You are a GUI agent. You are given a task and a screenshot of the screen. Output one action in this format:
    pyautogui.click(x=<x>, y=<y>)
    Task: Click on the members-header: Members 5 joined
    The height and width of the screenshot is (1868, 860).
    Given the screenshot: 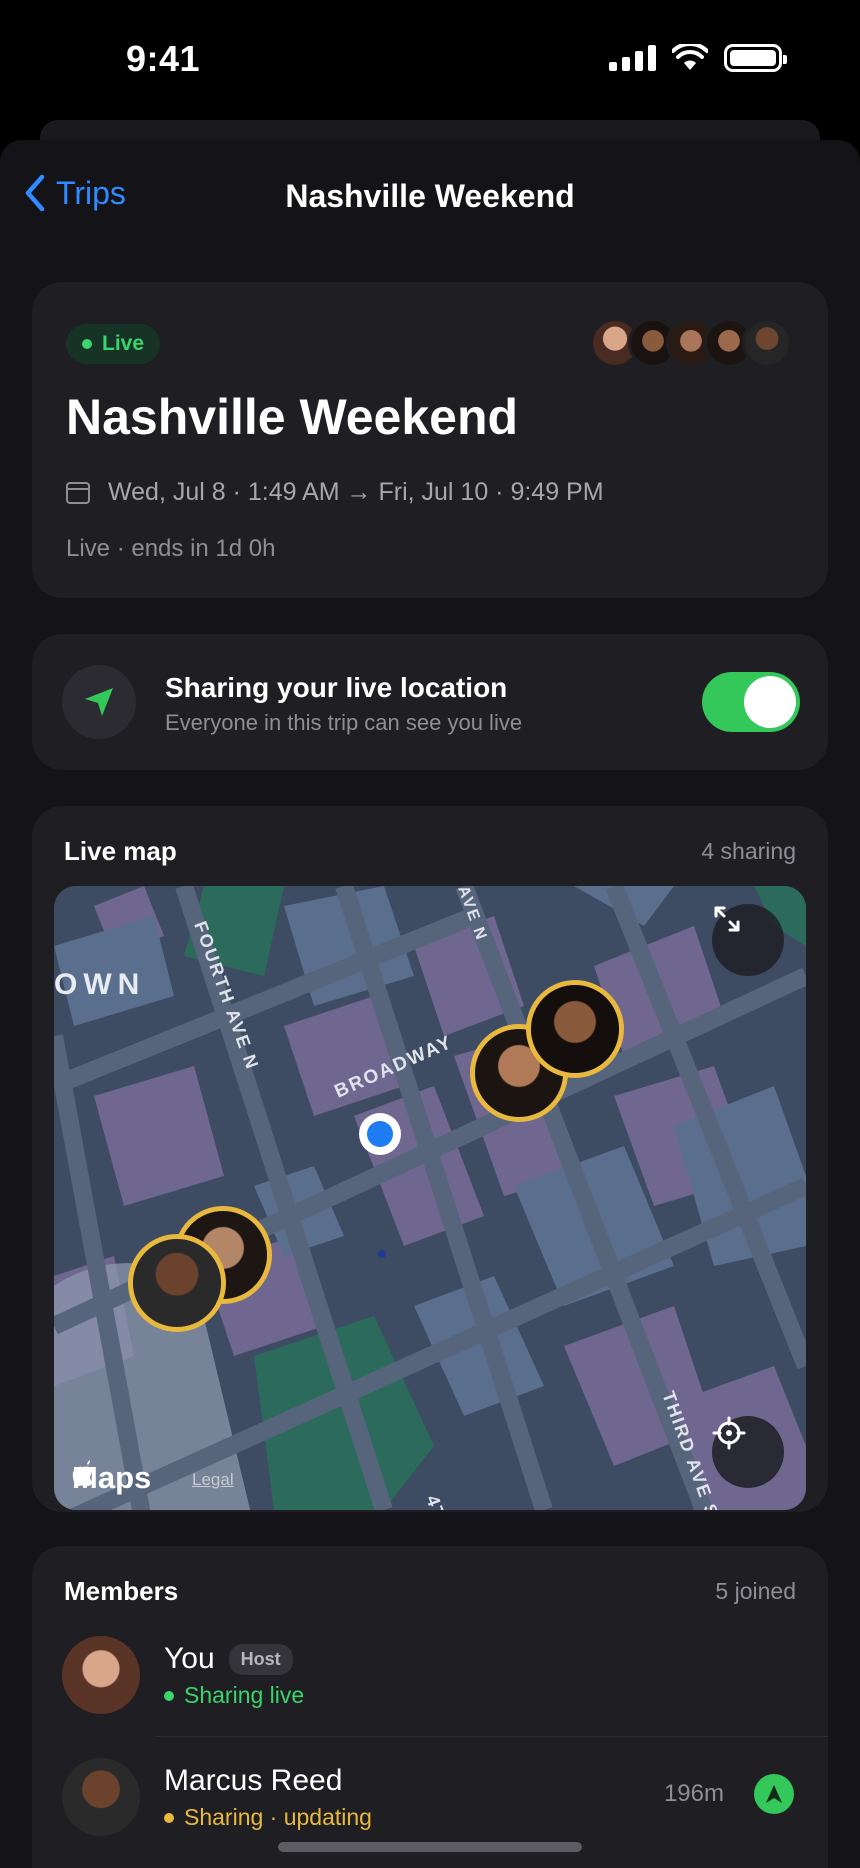 What is the action you would take?
    pyautogui.click(x=430, y=1591)
    